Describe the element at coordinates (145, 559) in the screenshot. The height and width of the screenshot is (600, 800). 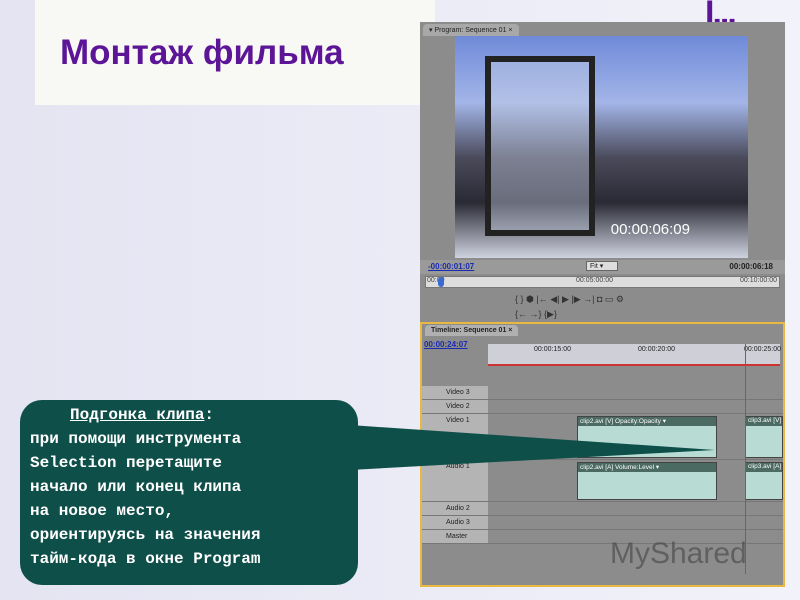
I see `callout-line: тайм-кода в окне Program` at that location.